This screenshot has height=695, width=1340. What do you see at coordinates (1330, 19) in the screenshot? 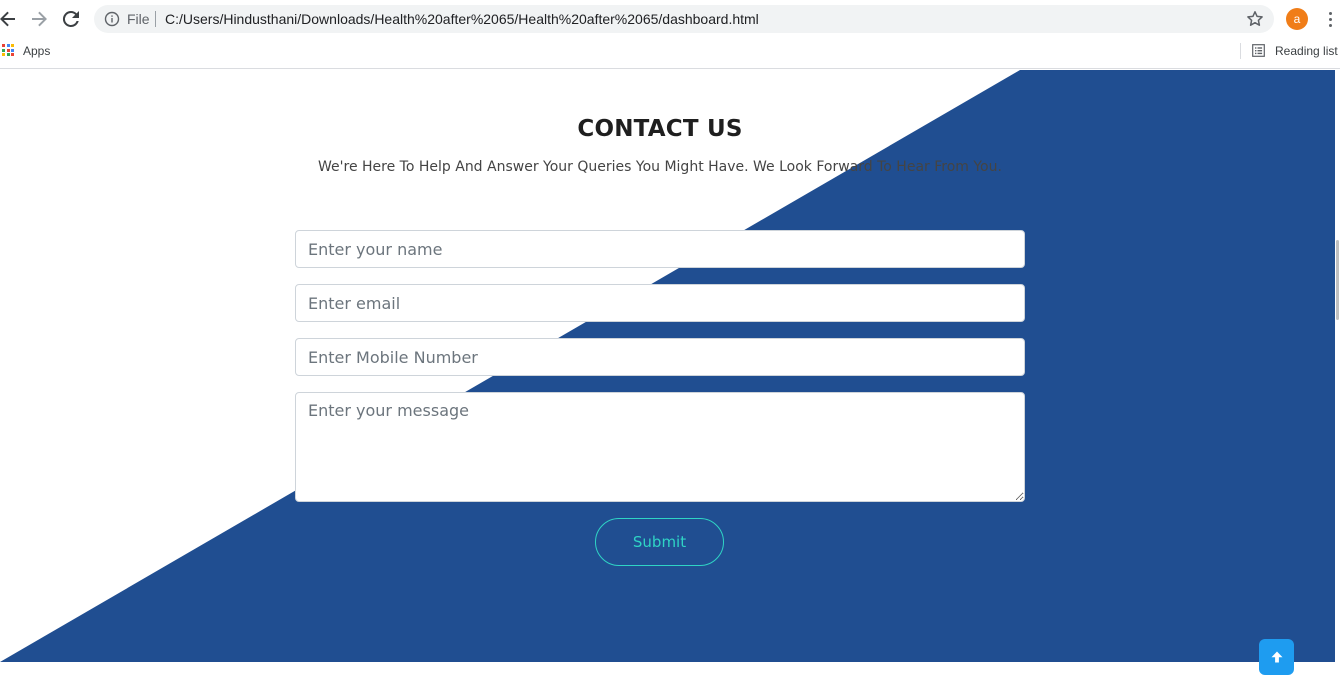
I see `more-vert-icon` at bounding box center [1330, 19].